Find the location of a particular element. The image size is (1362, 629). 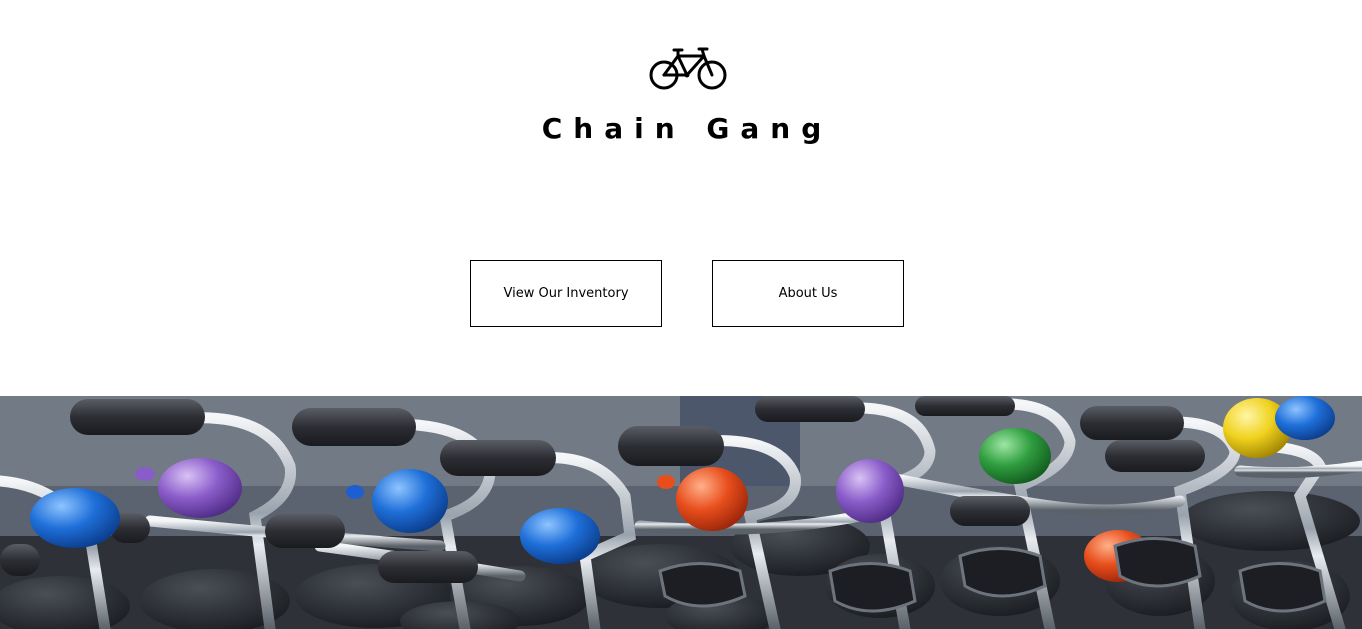

bicycle-icon is located at coordinates (688, 68).